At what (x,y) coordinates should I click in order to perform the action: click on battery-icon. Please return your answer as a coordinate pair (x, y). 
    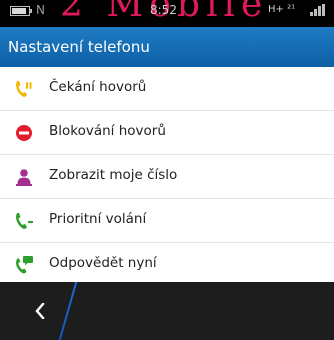
    Looking at the image, I should click on (21, 11).